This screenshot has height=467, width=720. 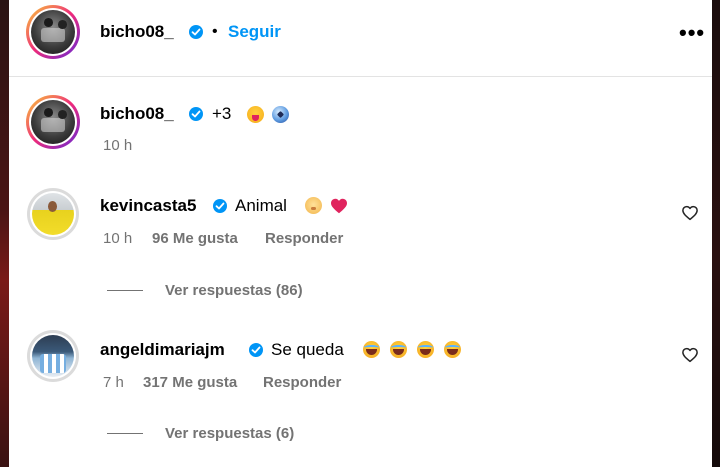 I want to click on view-replies-button: Ver respuestas (6), so click(x=229, y=433).